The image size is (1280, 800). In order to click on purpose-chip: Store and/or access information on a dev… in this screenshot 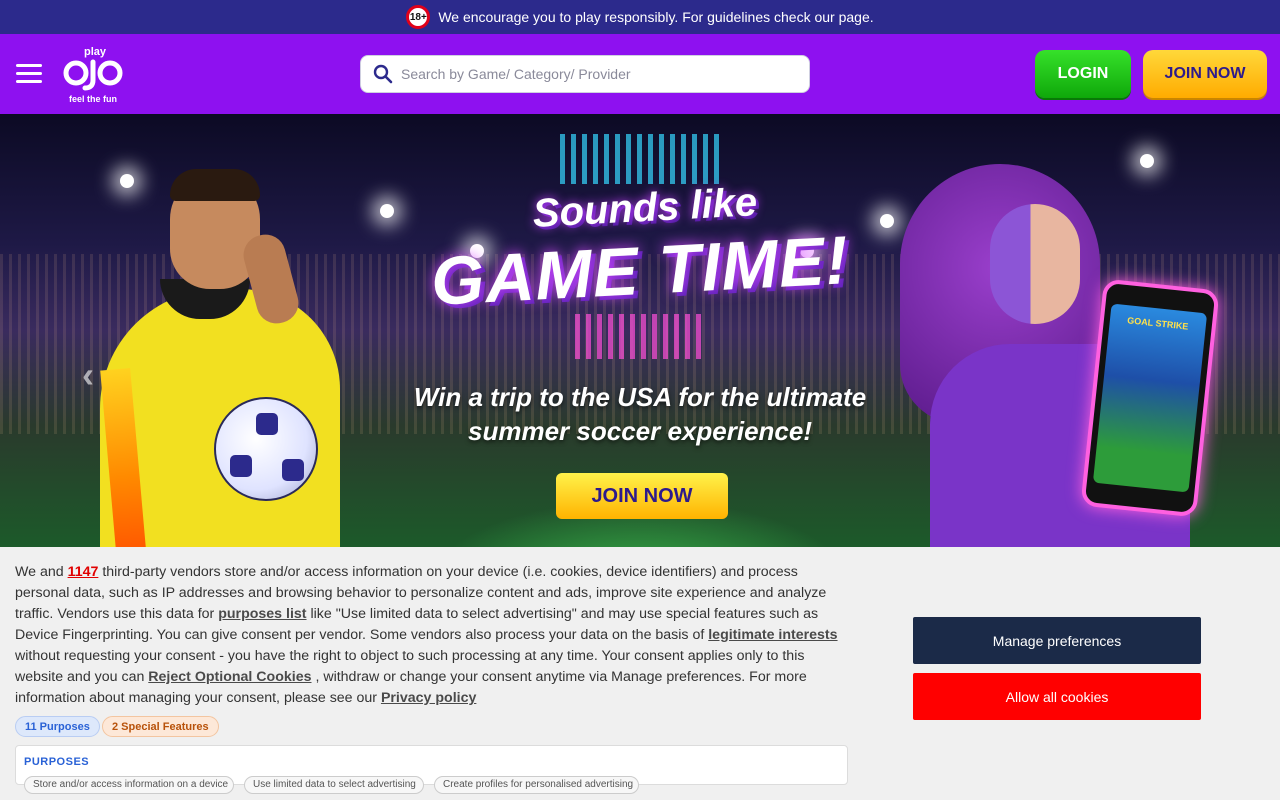, I will do `click(129, 785)`.